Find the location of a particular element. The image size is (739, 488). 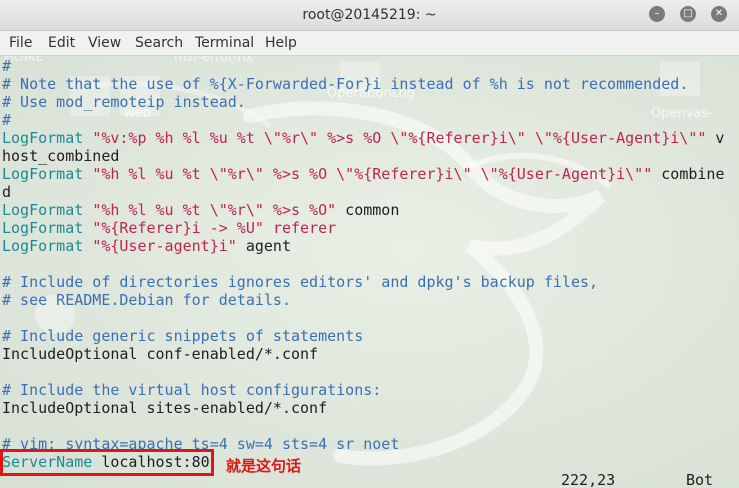

maximize-button: □ is located at coordinates (688, 14).